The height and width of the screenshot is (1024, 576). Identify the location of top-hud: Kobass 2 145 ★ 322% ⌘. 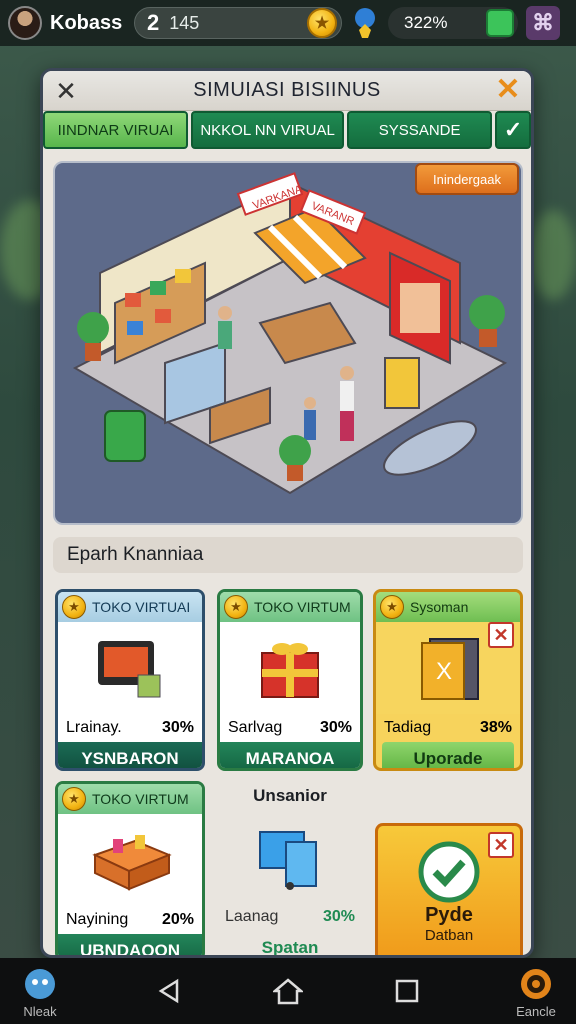
(288, 23).